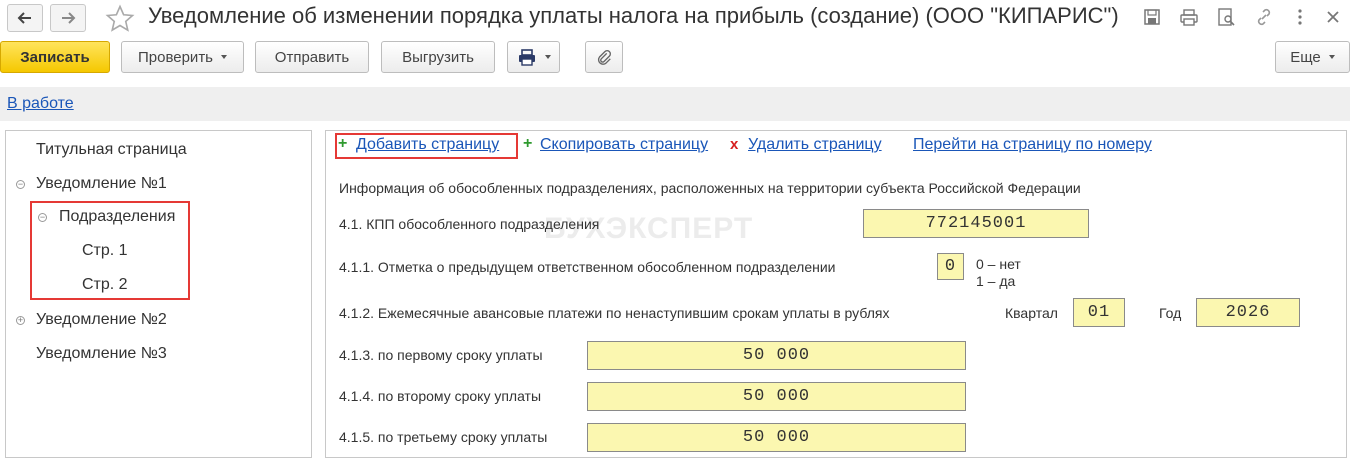 The image size is (1350, 460). What do you see at coordinates (815, 145) in the screenshot?
I see `delete-page-link: Удалить страницу` at bounding box center [815, 145].